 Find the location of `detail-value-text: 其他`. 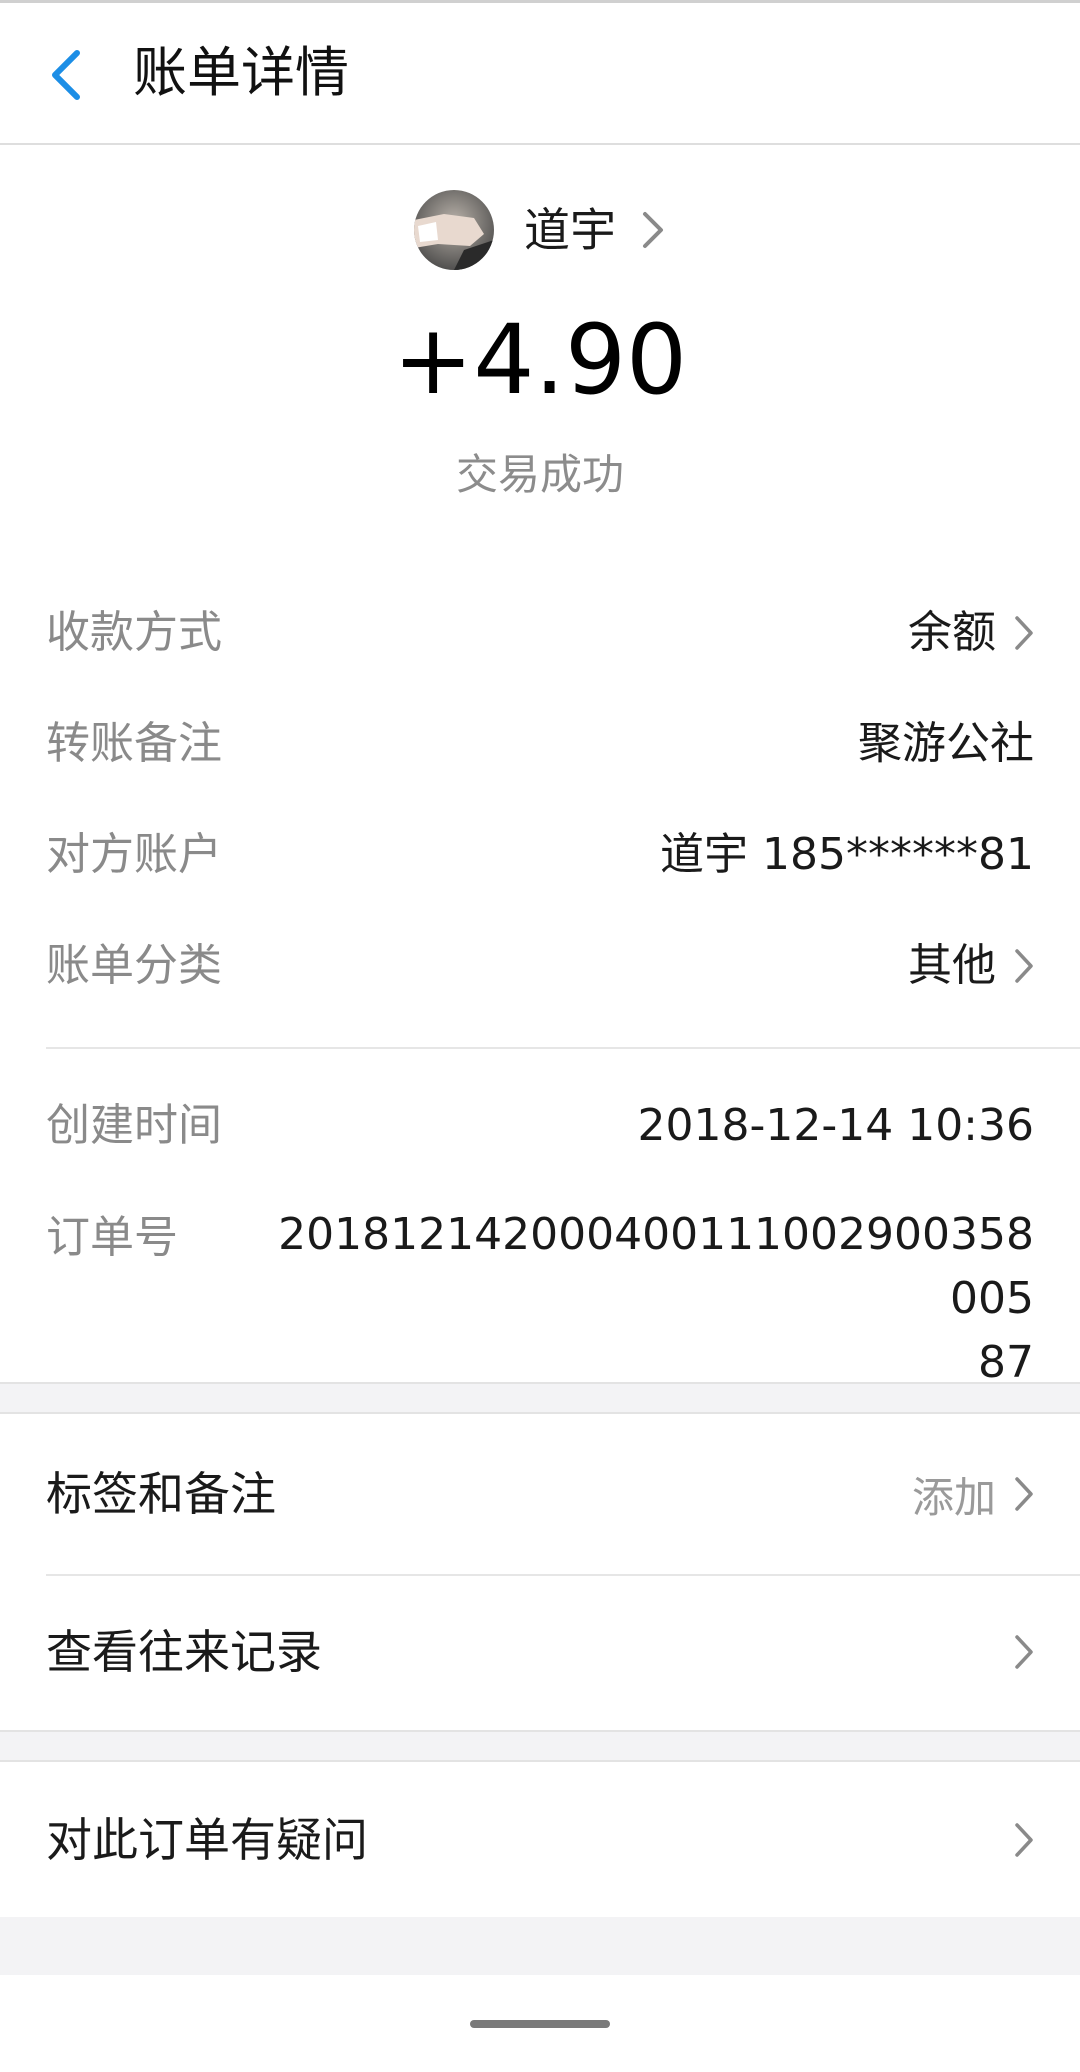

detail-value-text: 其他 is located at coordinates (952, 965).